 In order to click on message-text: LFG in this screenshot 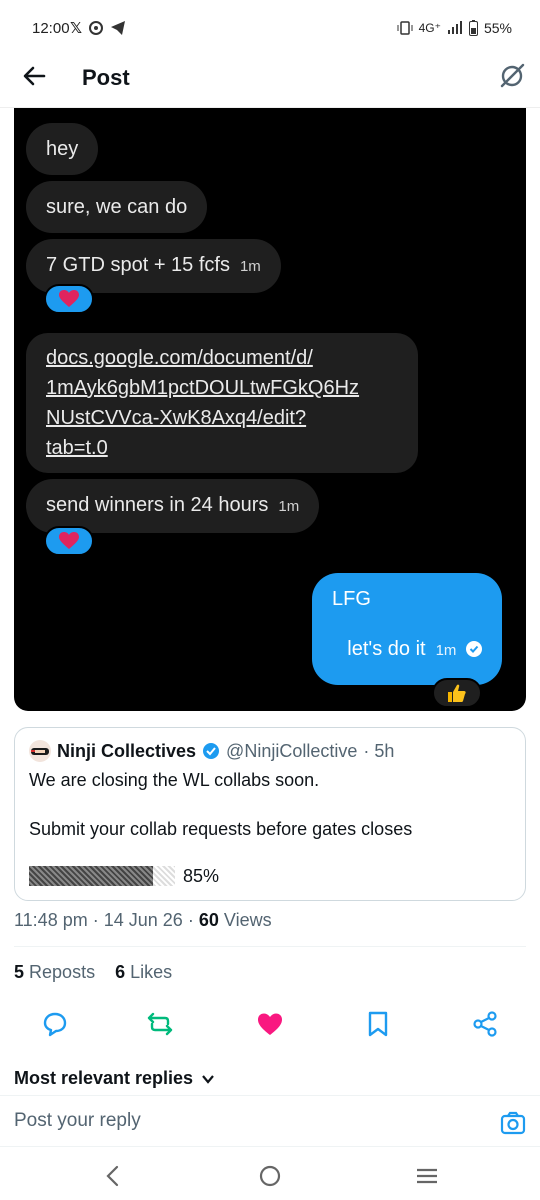, I will do `click(351, 599)`.